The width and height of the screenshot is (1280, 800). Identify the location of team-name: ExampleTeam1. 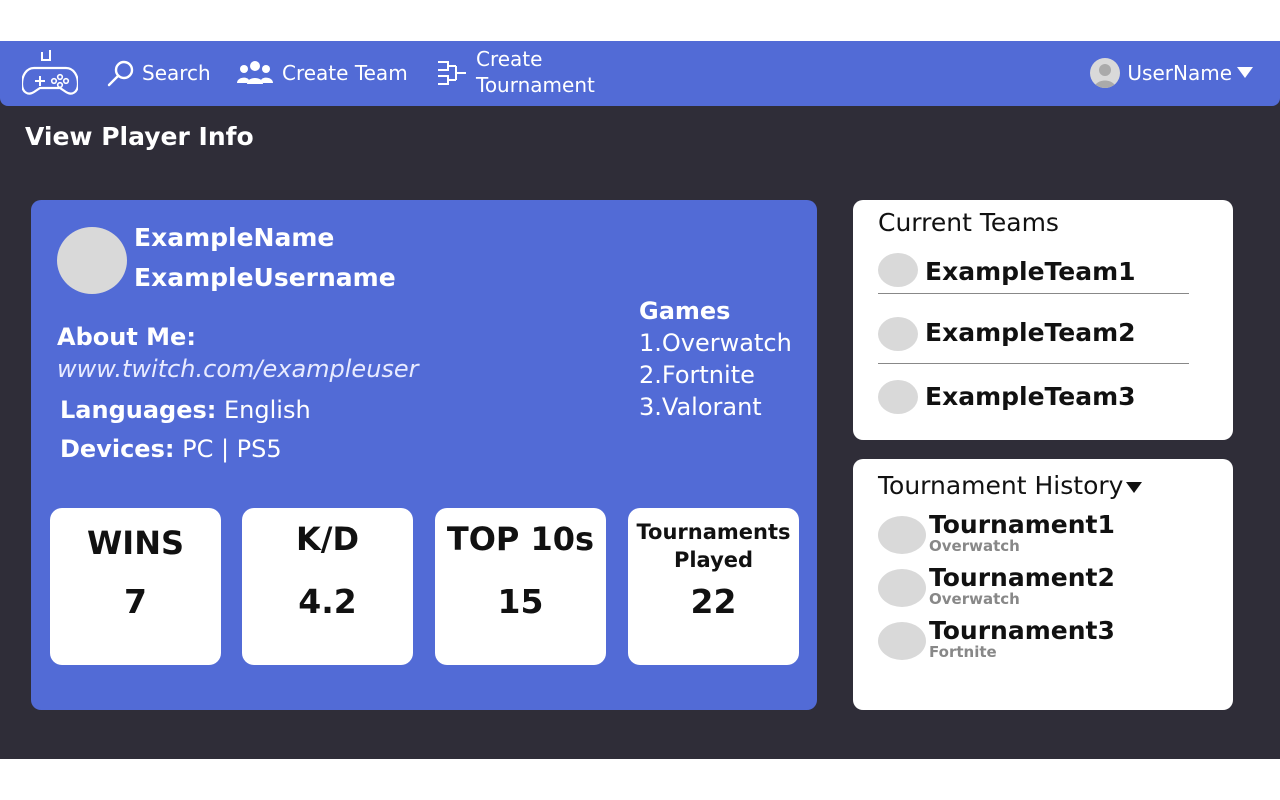
(1030, 271).